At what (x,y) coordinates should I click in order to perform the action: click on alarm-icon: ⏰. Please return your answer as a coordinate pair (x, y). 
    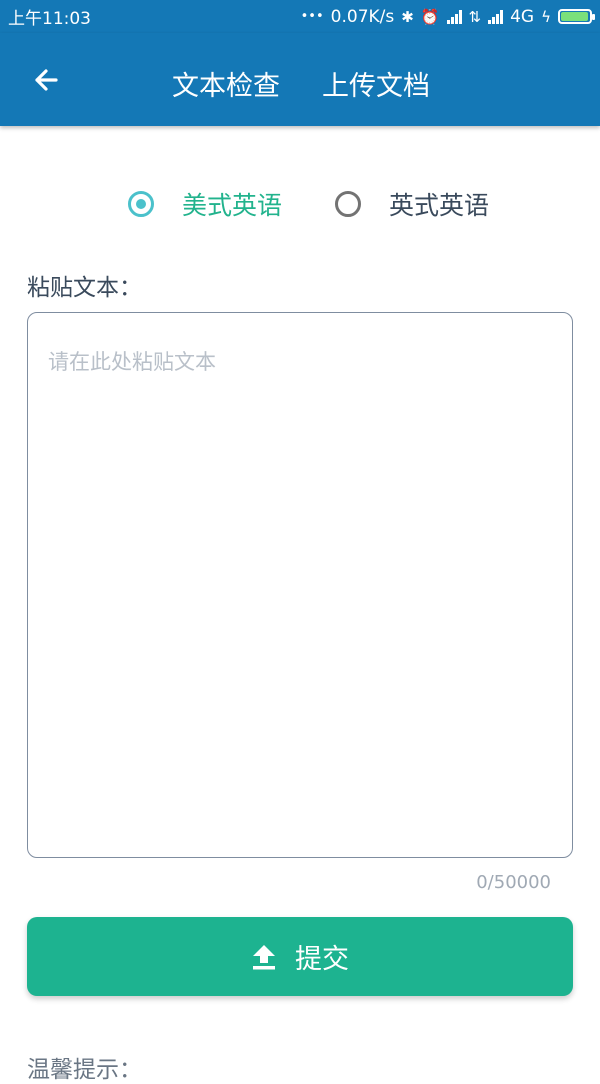
    Looking at the image, I should click on (430, 16).